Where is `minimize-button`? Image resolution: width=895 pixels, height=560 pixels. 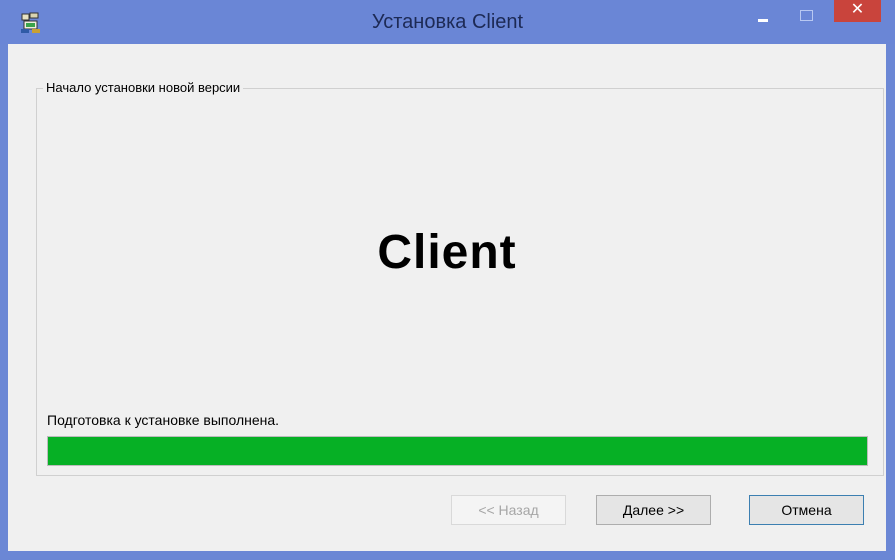 minimize-button is located at coordinates (763, 17).